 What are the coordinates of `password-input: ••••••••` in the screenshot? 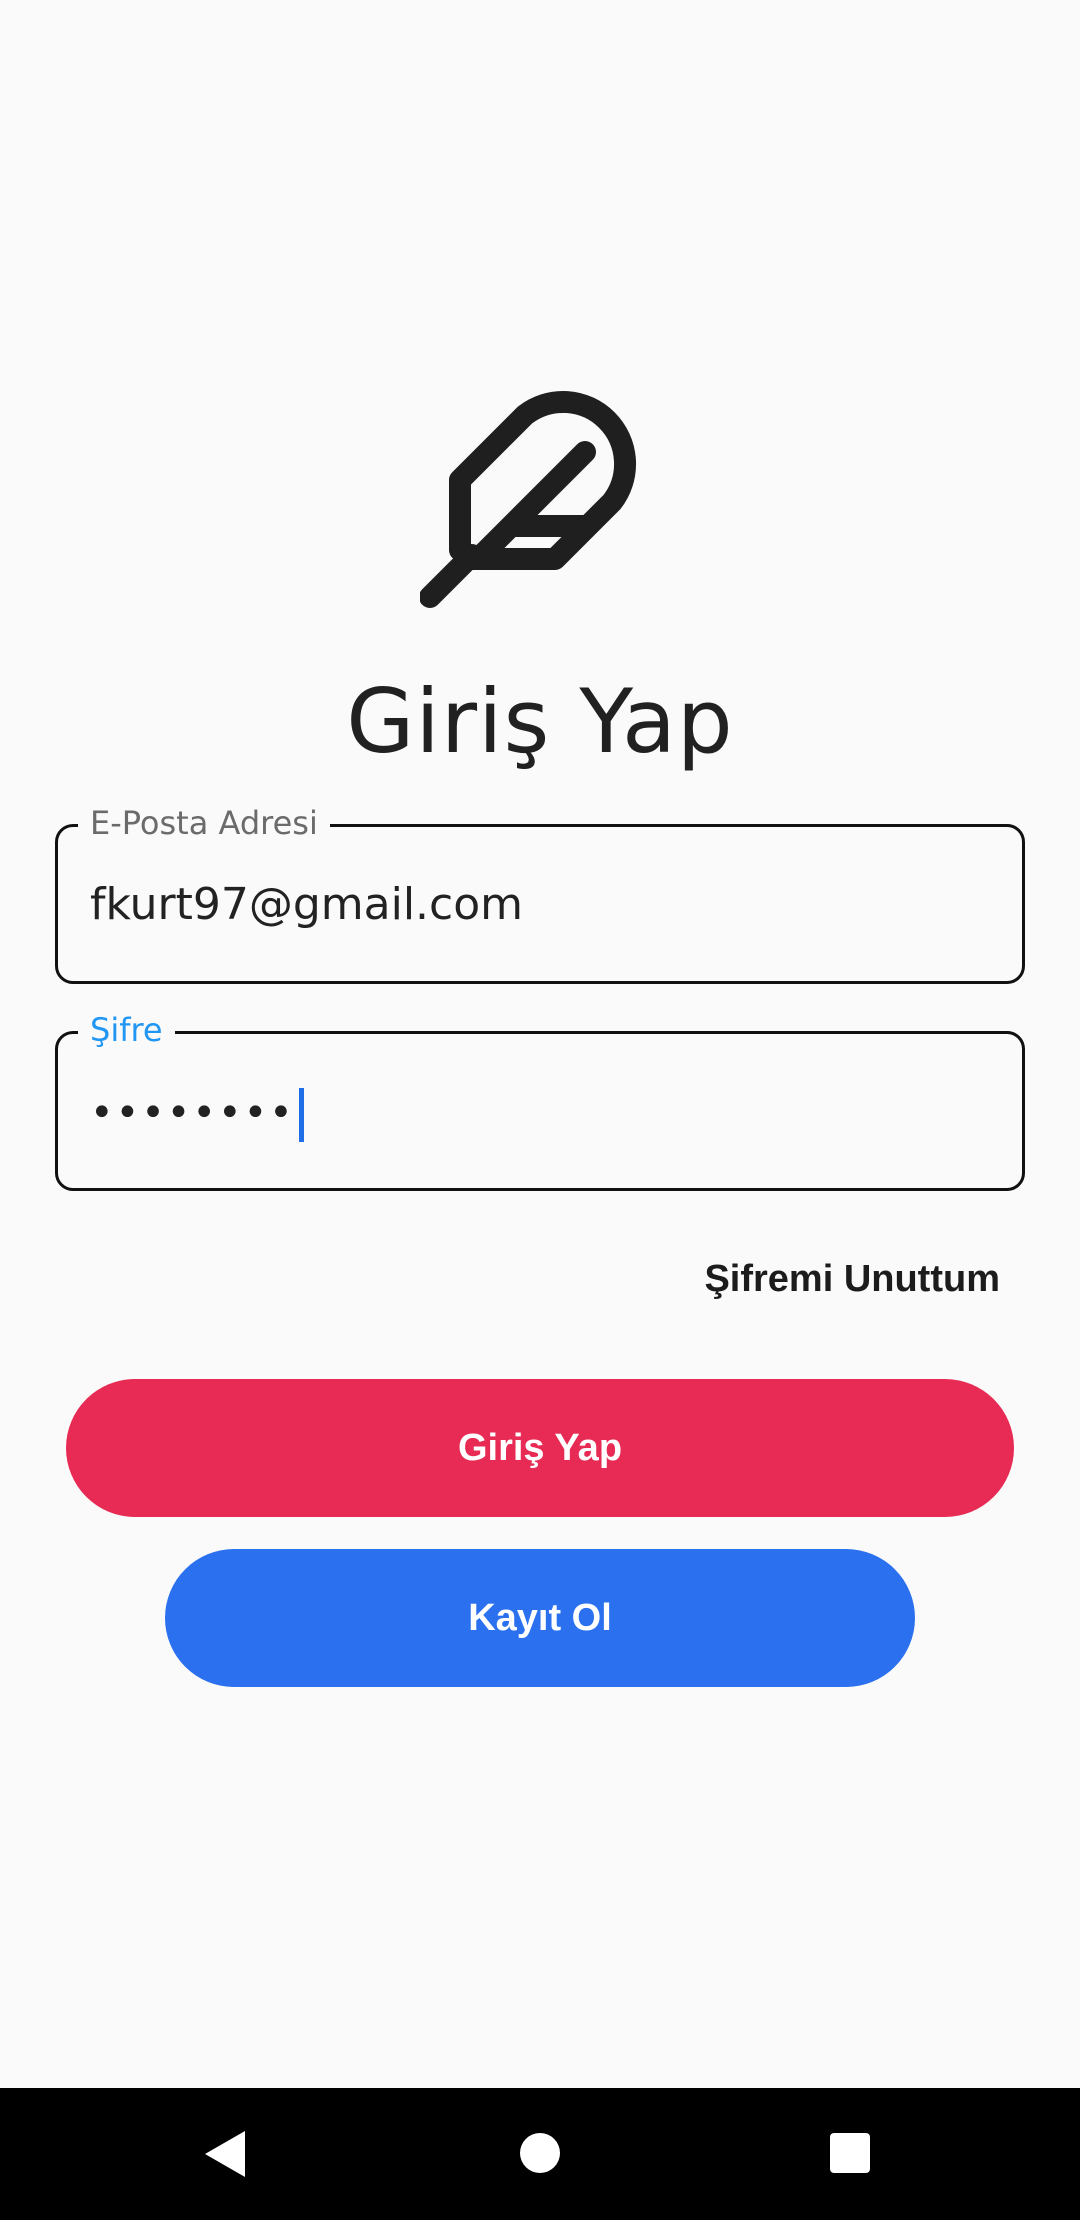 It's located at (197, 1115).